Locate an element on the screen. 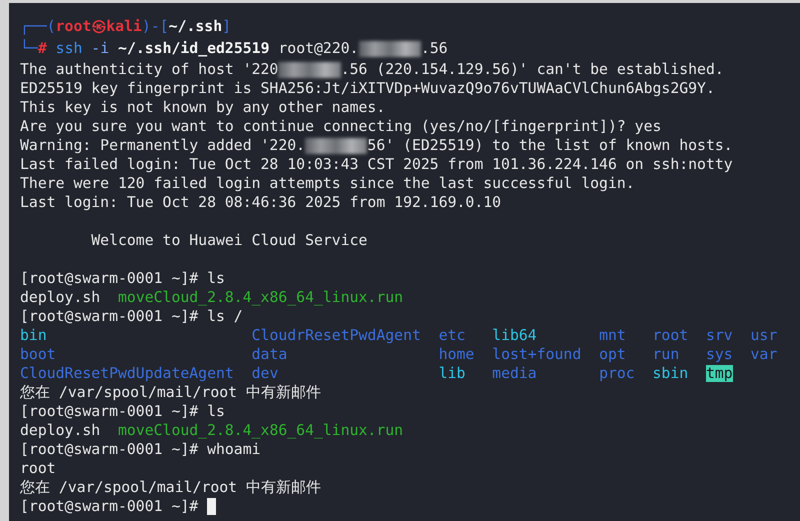 Image resolution: width=800 pixels, height=521 pixels. prompt-frame: └─ is located at coordinates (29, 49).